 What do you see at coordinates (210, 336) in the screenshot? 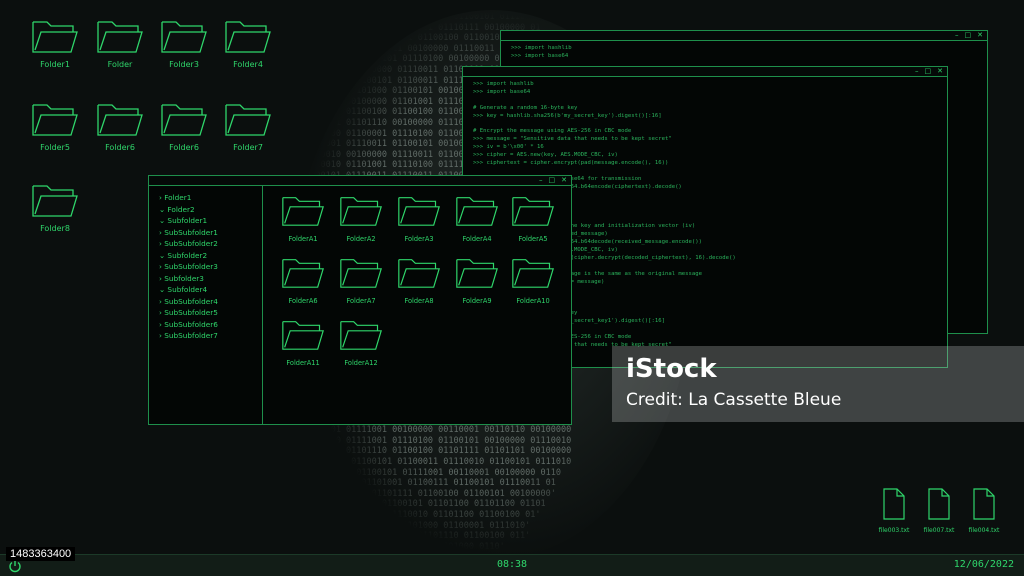
I see `tree-item: › SubSubfolder7` at bounding box center [210, 336].